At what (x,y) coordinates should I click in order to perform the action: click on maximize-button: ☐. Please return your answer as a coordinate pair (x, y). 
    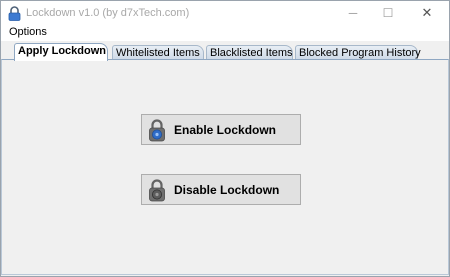
    Looking at the image, I should click on (388, 13).